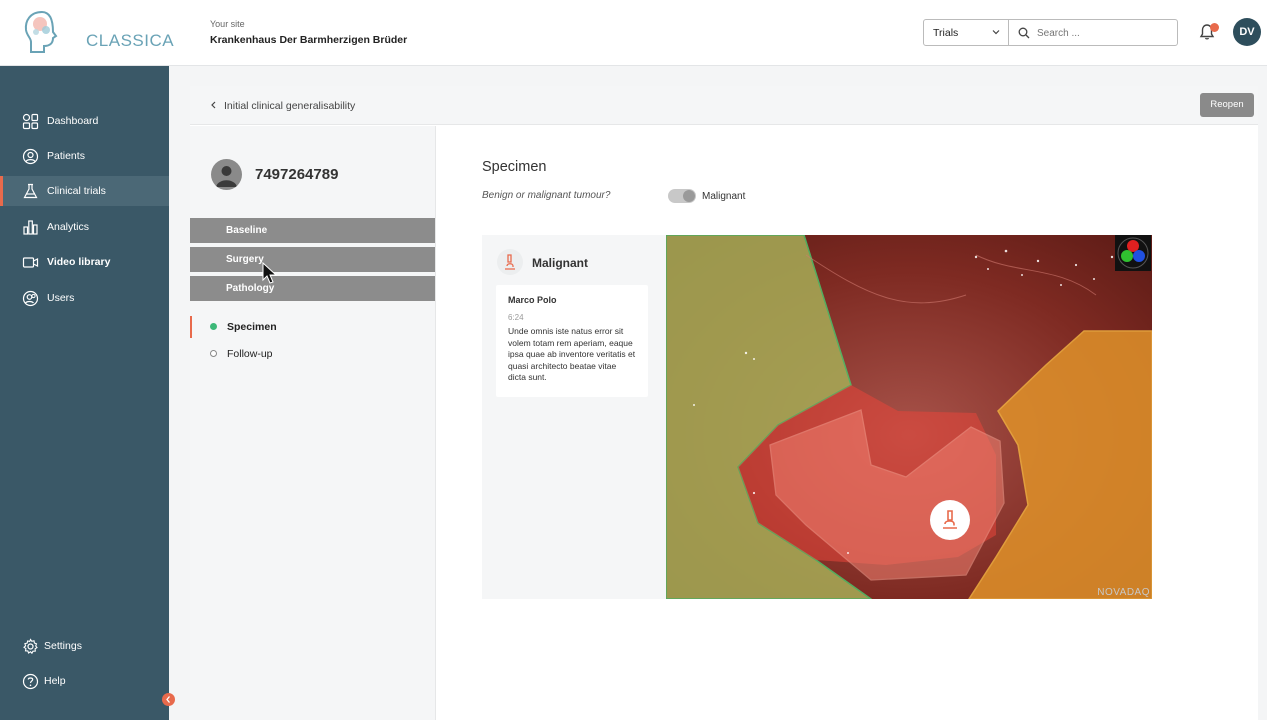 Image resolution: width=1267 pixels, height=720 pixels. Describe the element at coordinates (312, 259) in the screenshot. I see `section-surgery: Surgery` at that location.